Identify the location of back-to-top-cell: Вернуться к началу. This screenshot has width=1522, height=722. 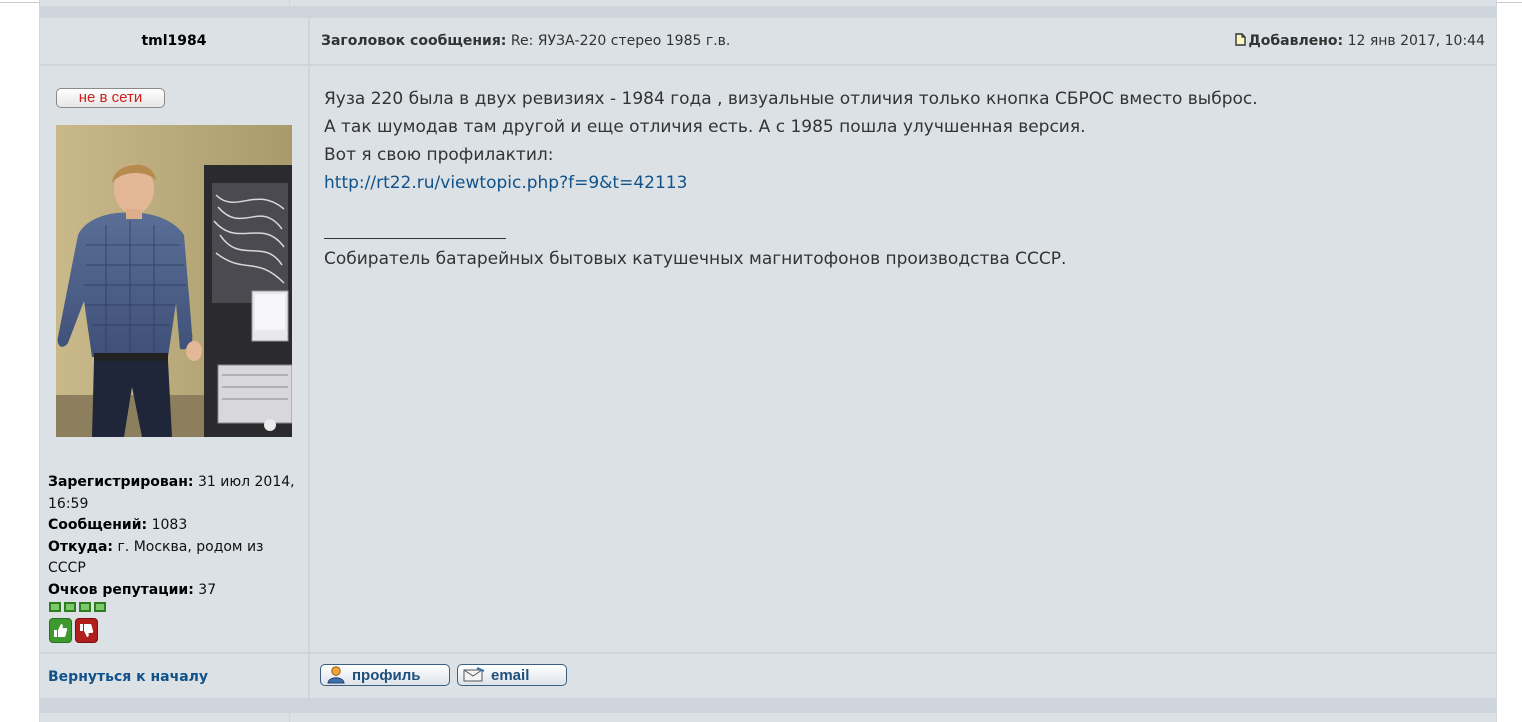
(174, 676).